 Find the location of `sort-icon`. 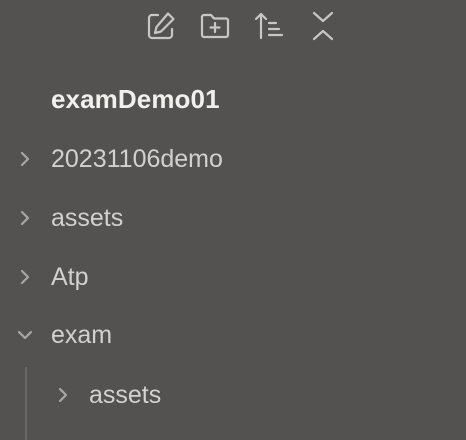

sort-icon is located at coordinates (269, 26).